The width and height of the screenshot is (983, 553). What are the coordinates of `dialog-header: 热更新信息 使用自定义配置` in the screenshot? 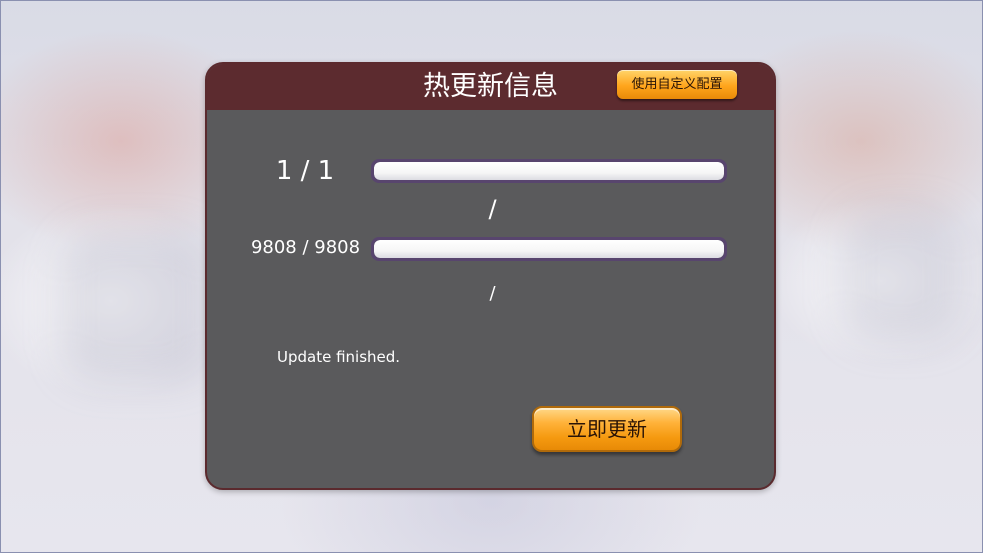 It's located at (490, 87).